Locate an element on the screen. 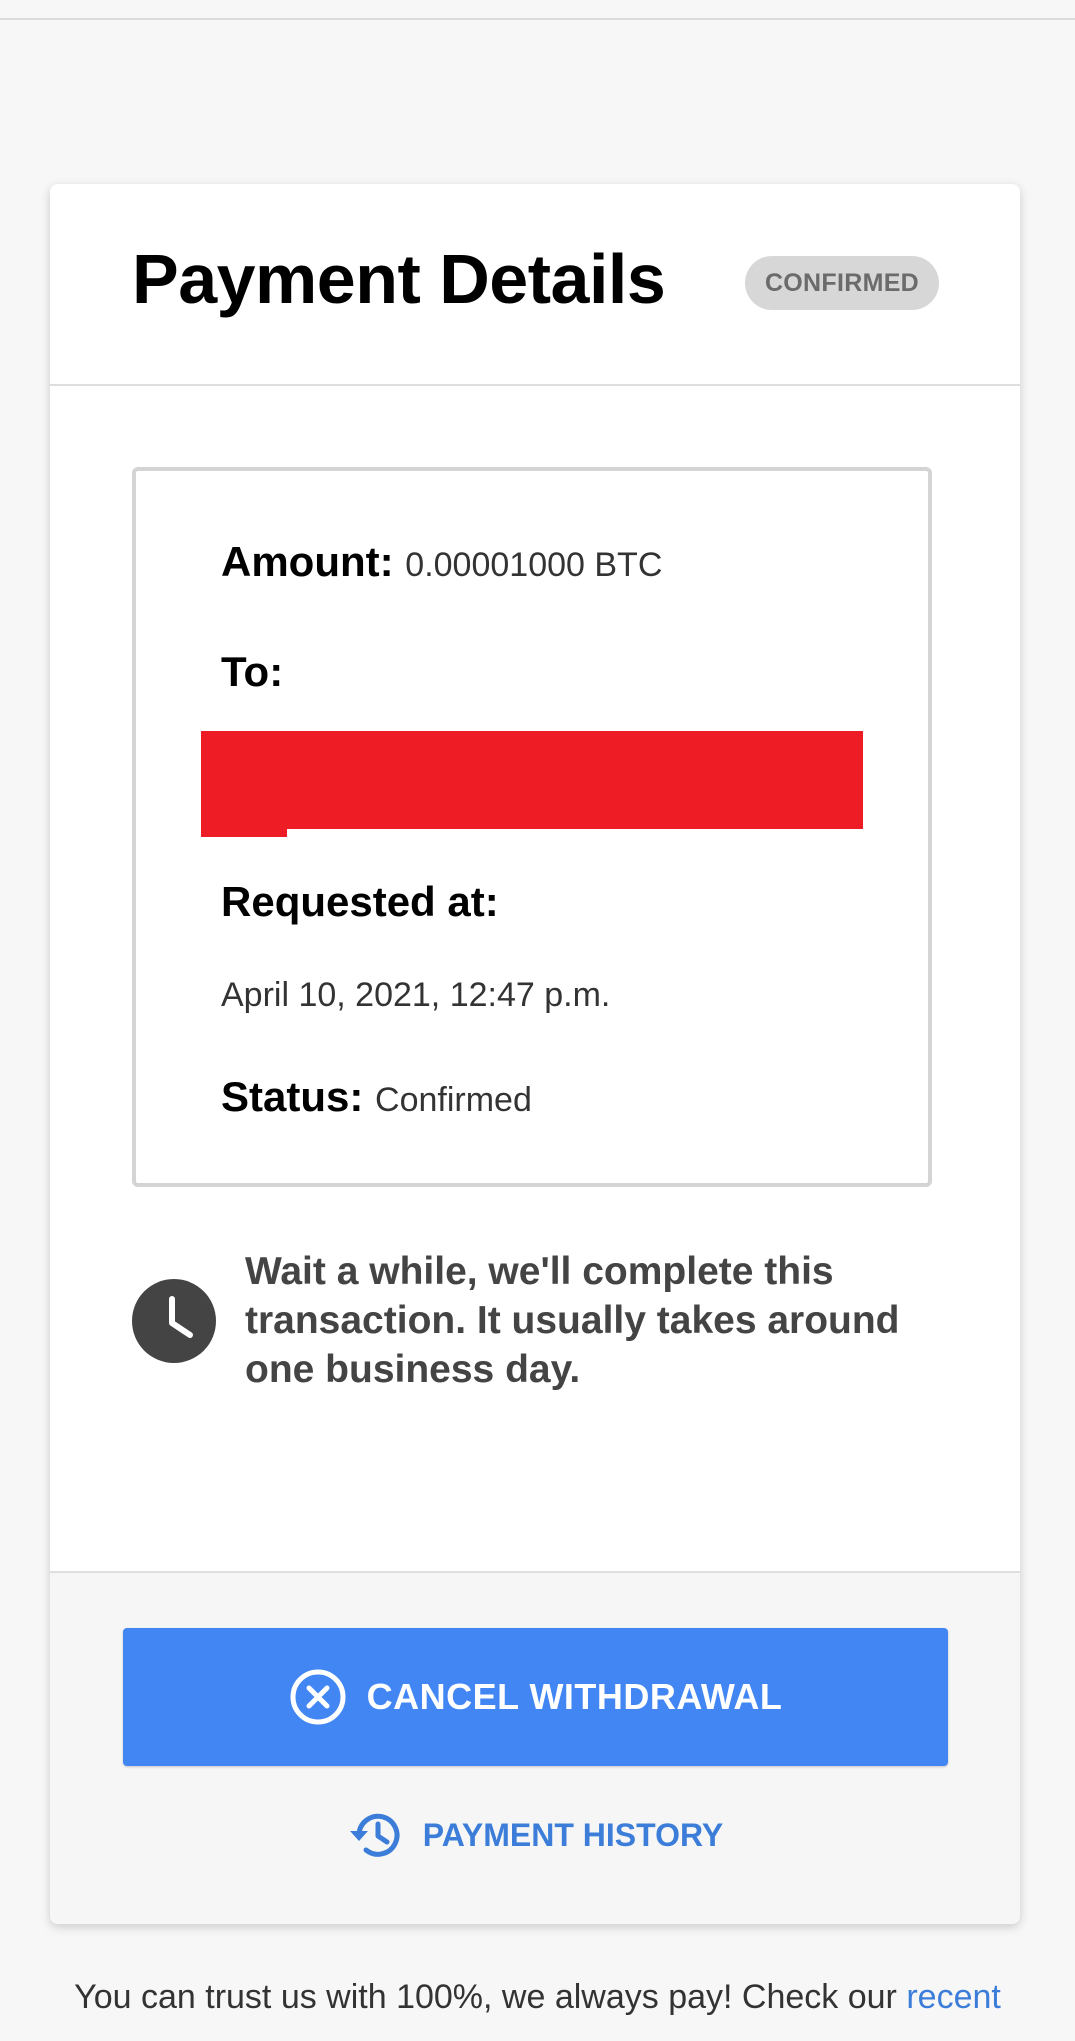 This screenshot has height=2041, width=1075. payment-history-link: PAYMENT HISTORY is located at coordinates (535, 1835).